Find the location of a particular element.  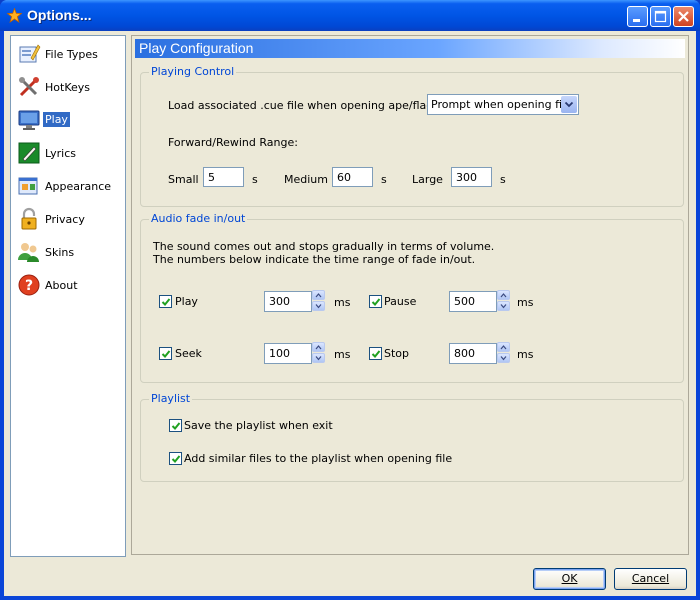

pause-fade-checkbox is located at coordinates (375, 301).